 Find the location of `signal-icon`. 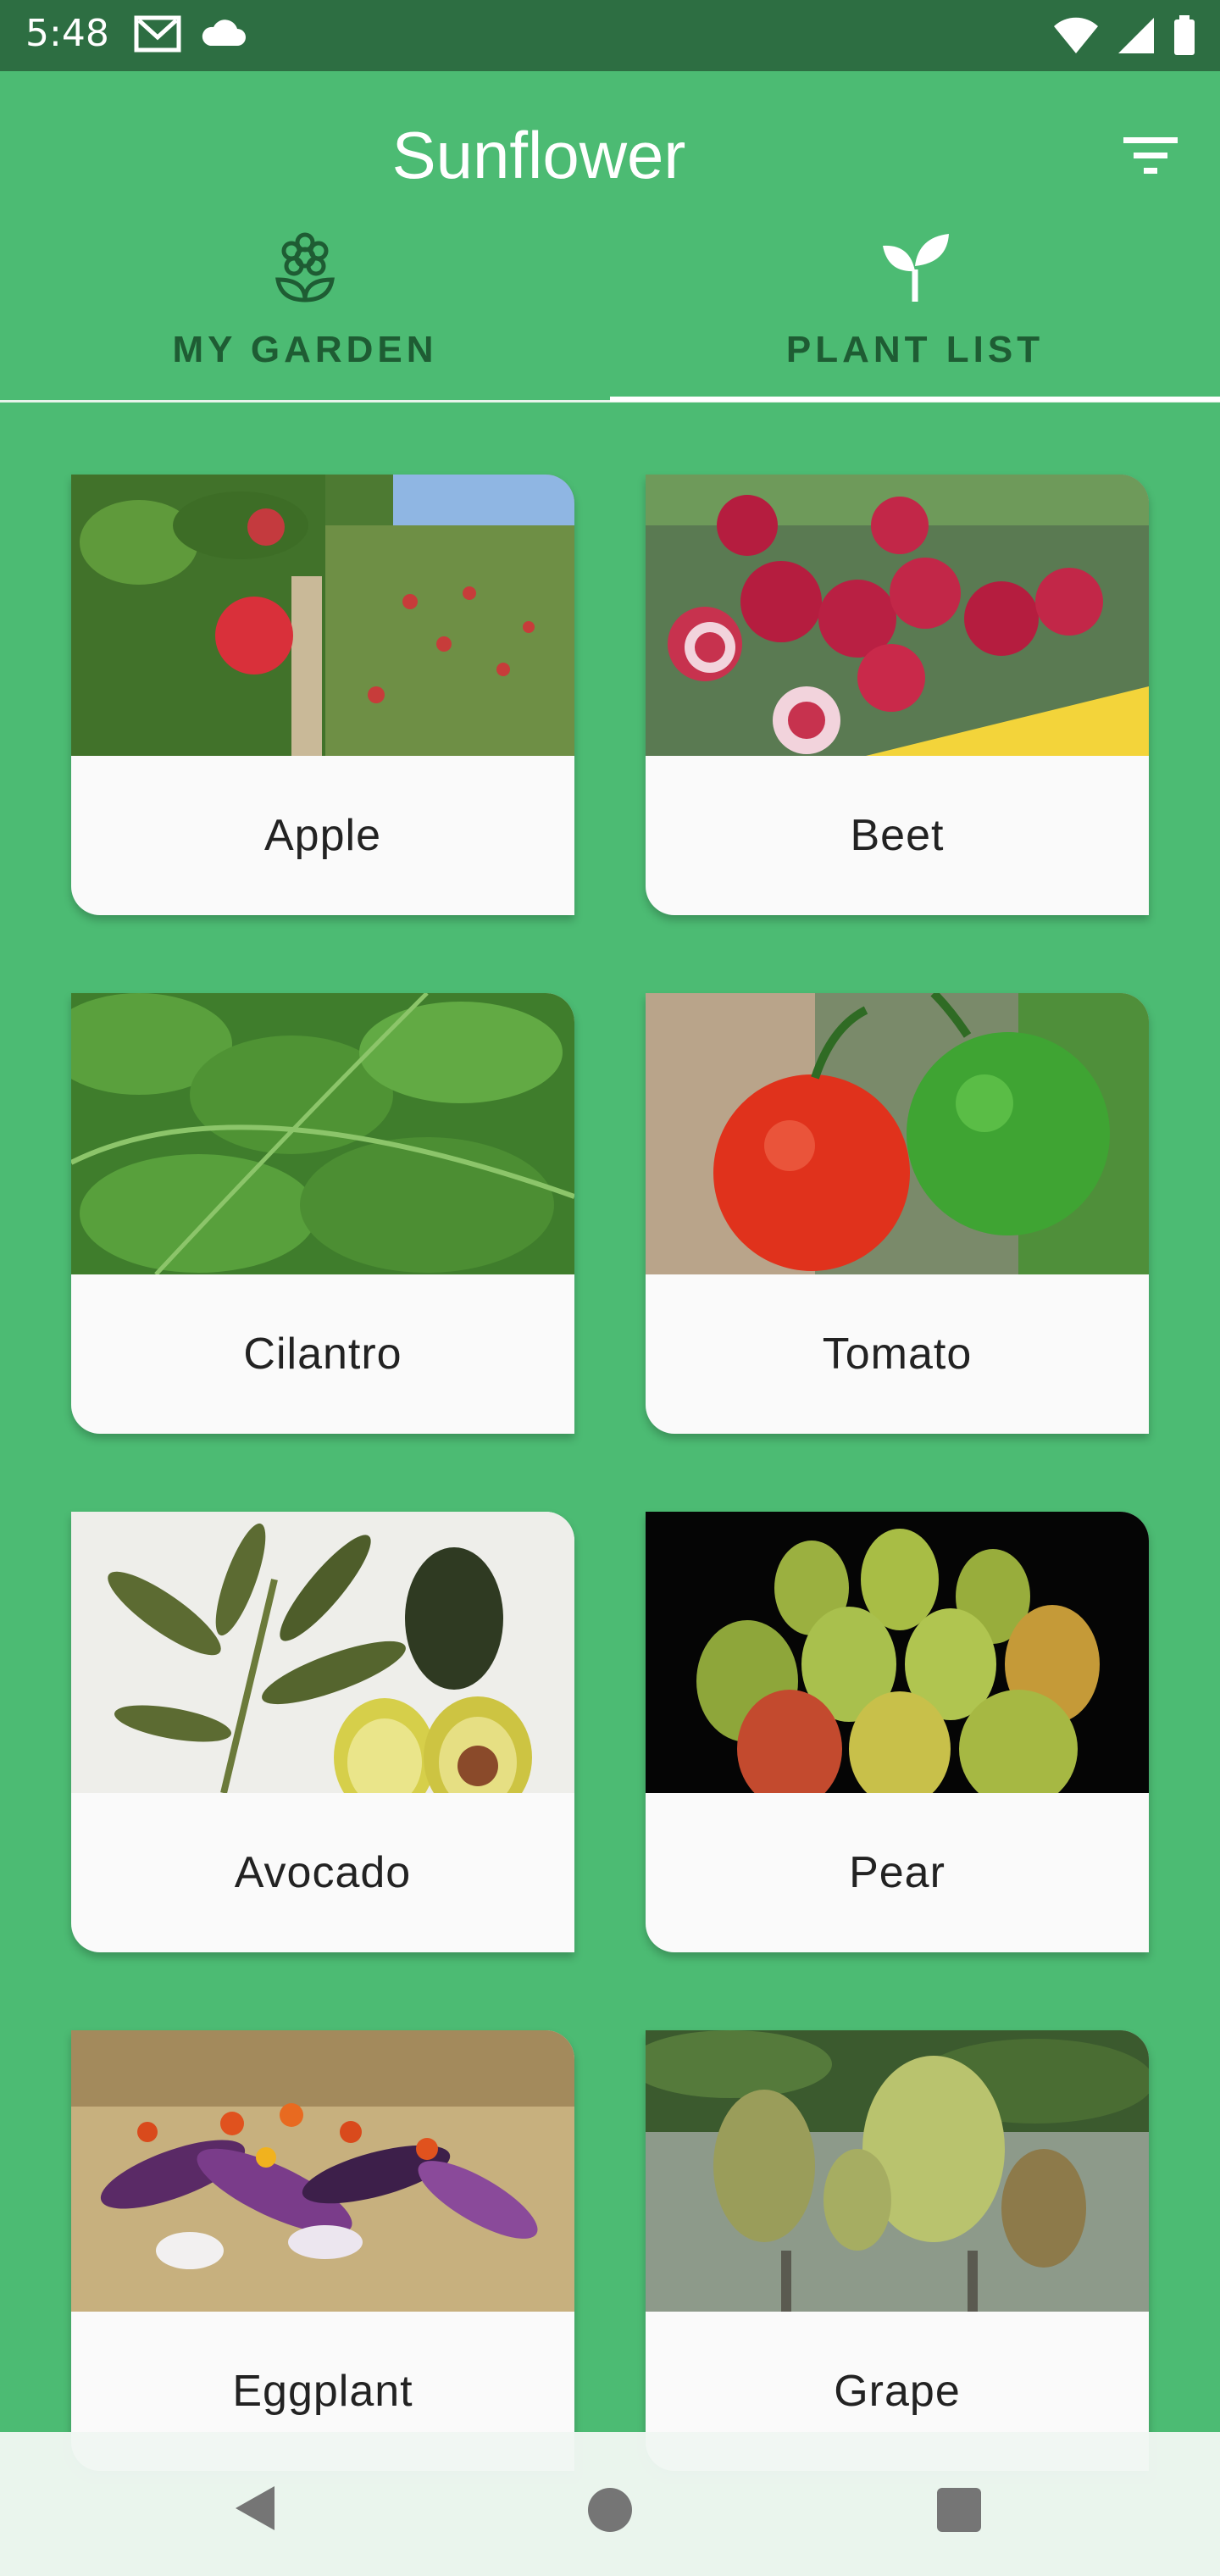

signal-icon is located at coordinates (1136, 35).